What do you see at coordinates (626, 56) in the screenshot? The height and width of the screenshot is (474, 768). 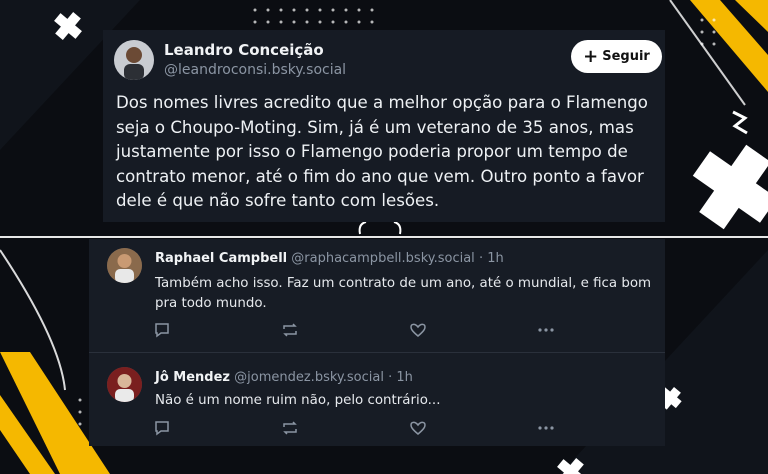 I see `follow-label: Seguir` at bounding box center [626, 56].